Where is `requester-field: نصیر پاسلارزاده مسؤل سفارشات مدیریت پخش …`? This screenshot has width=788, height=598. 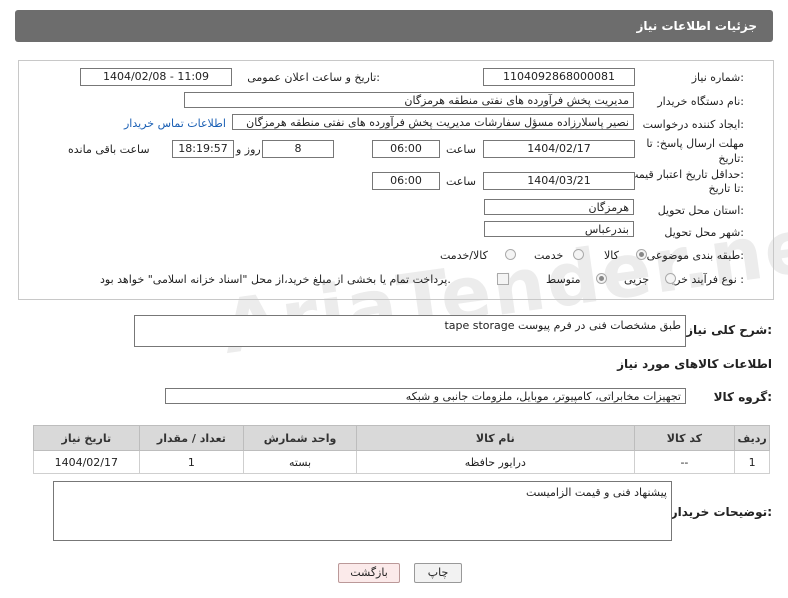 requester-field: نصیر پاسلارزاده مسؤل سفارشات مدیریت پخش … is located at coordinates (433, 122).